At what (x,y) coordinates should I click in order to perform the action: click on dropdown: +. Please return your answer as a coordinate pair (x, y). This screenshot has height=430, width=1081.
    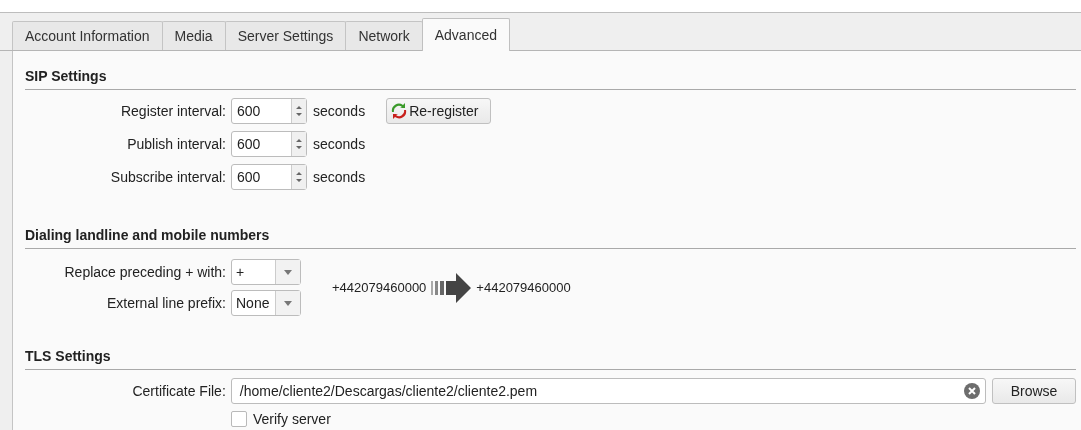
    Looking at the image, I should click on (266, 272).